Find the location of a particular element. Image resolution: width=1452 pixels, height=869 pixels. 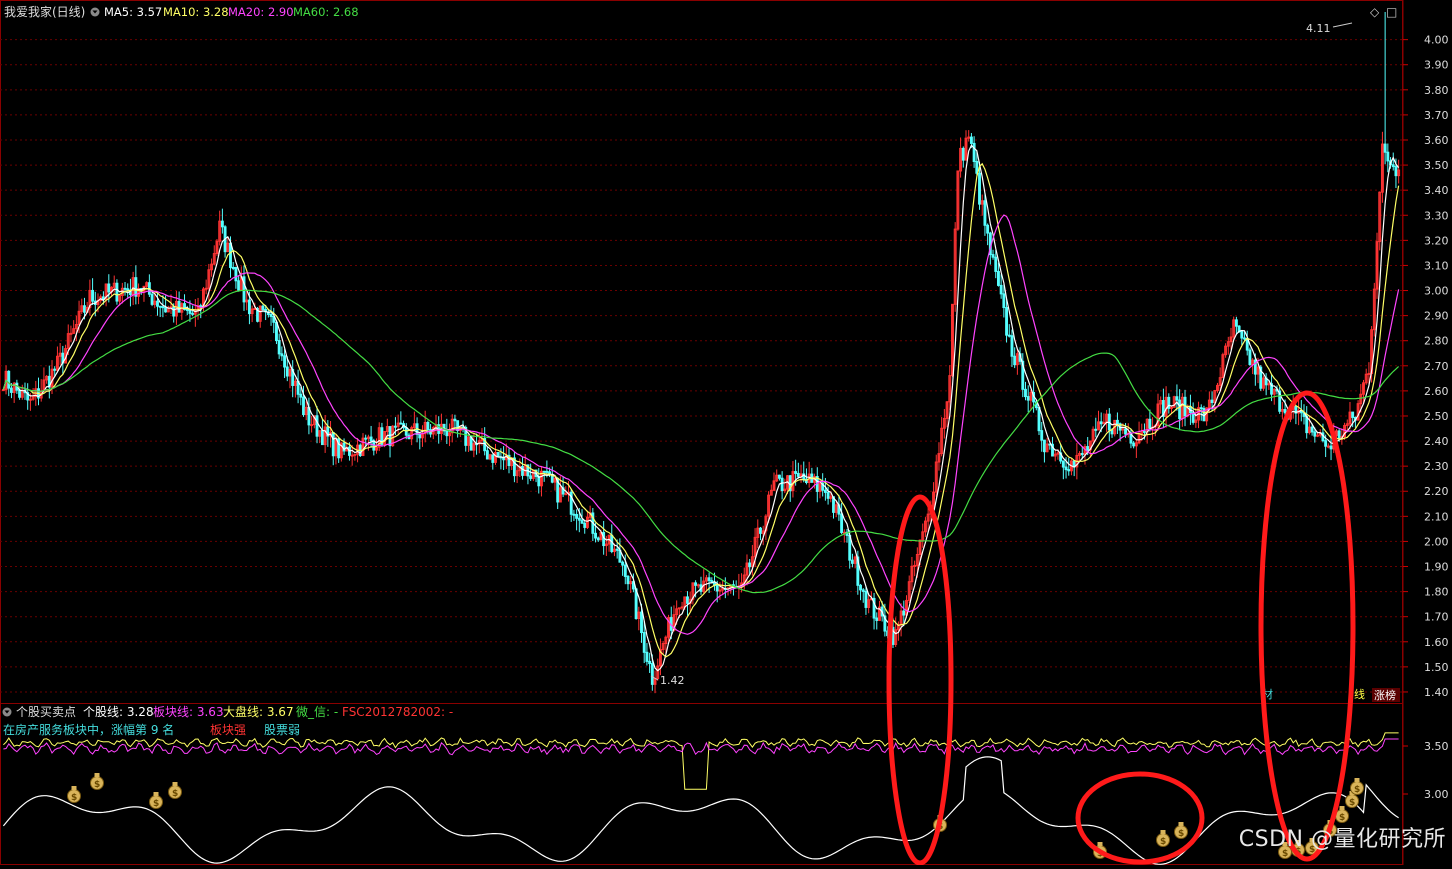

price-axis-label: 3.30 is located at coordinates (1436, 215).